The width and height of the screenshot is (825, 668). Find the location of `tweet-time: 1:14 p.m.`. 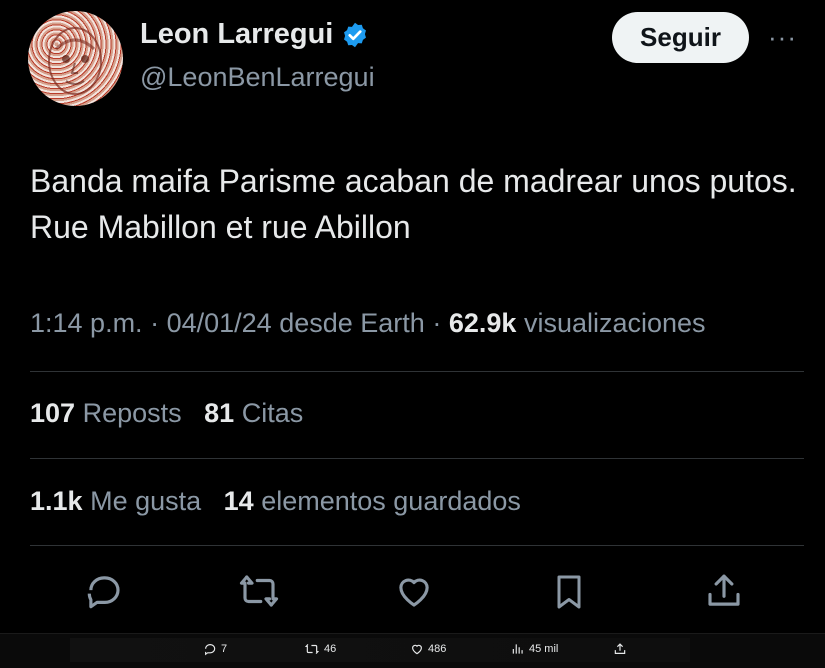

tweet-time: 1:14 p.m. is located at coordinates (86, 323).